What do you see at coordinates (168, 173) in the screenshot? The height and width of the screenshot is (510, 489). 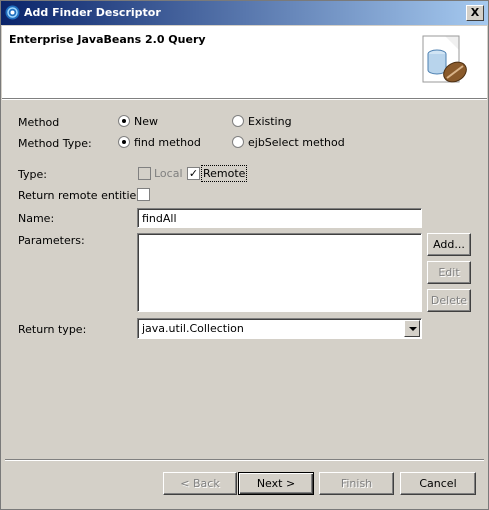 I see `local-label: Local` at bounding box center [168, 173].